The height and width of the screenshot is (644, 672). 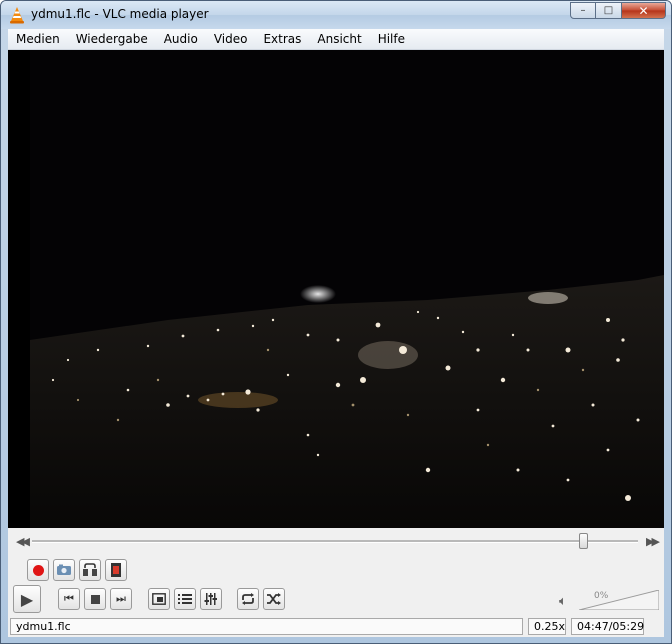 What do you see at coordinates (601, 596) in the screenshot?
I see `volume-level-label: 0%` at bounding box center [601, 596].